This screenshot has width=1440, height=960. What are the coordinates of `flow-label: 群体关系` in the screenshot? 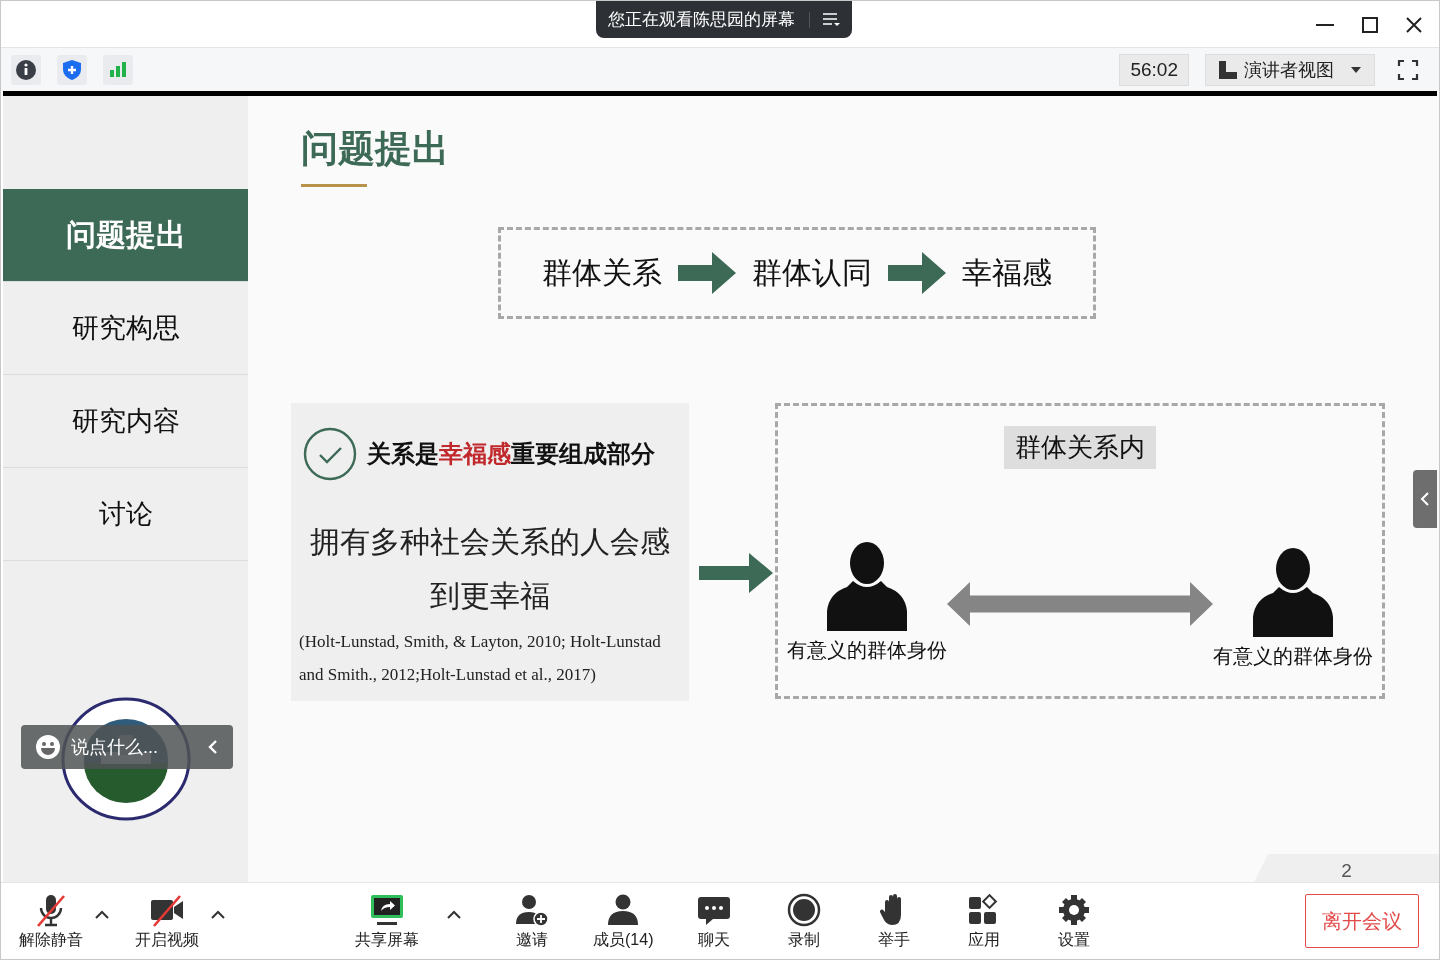 It's located at (602, 272).